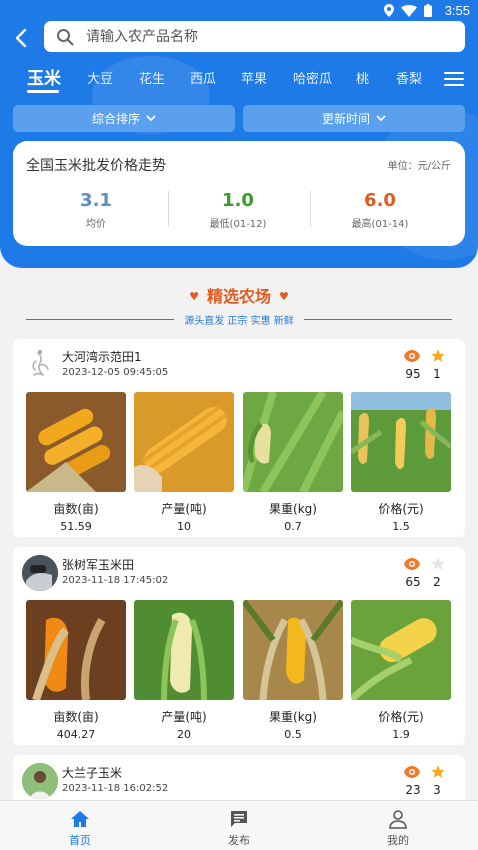 The image size is (478, 850). Describe the element at coordinates (437, 582) in the screenshot. I see `star-count: 2` at that location.